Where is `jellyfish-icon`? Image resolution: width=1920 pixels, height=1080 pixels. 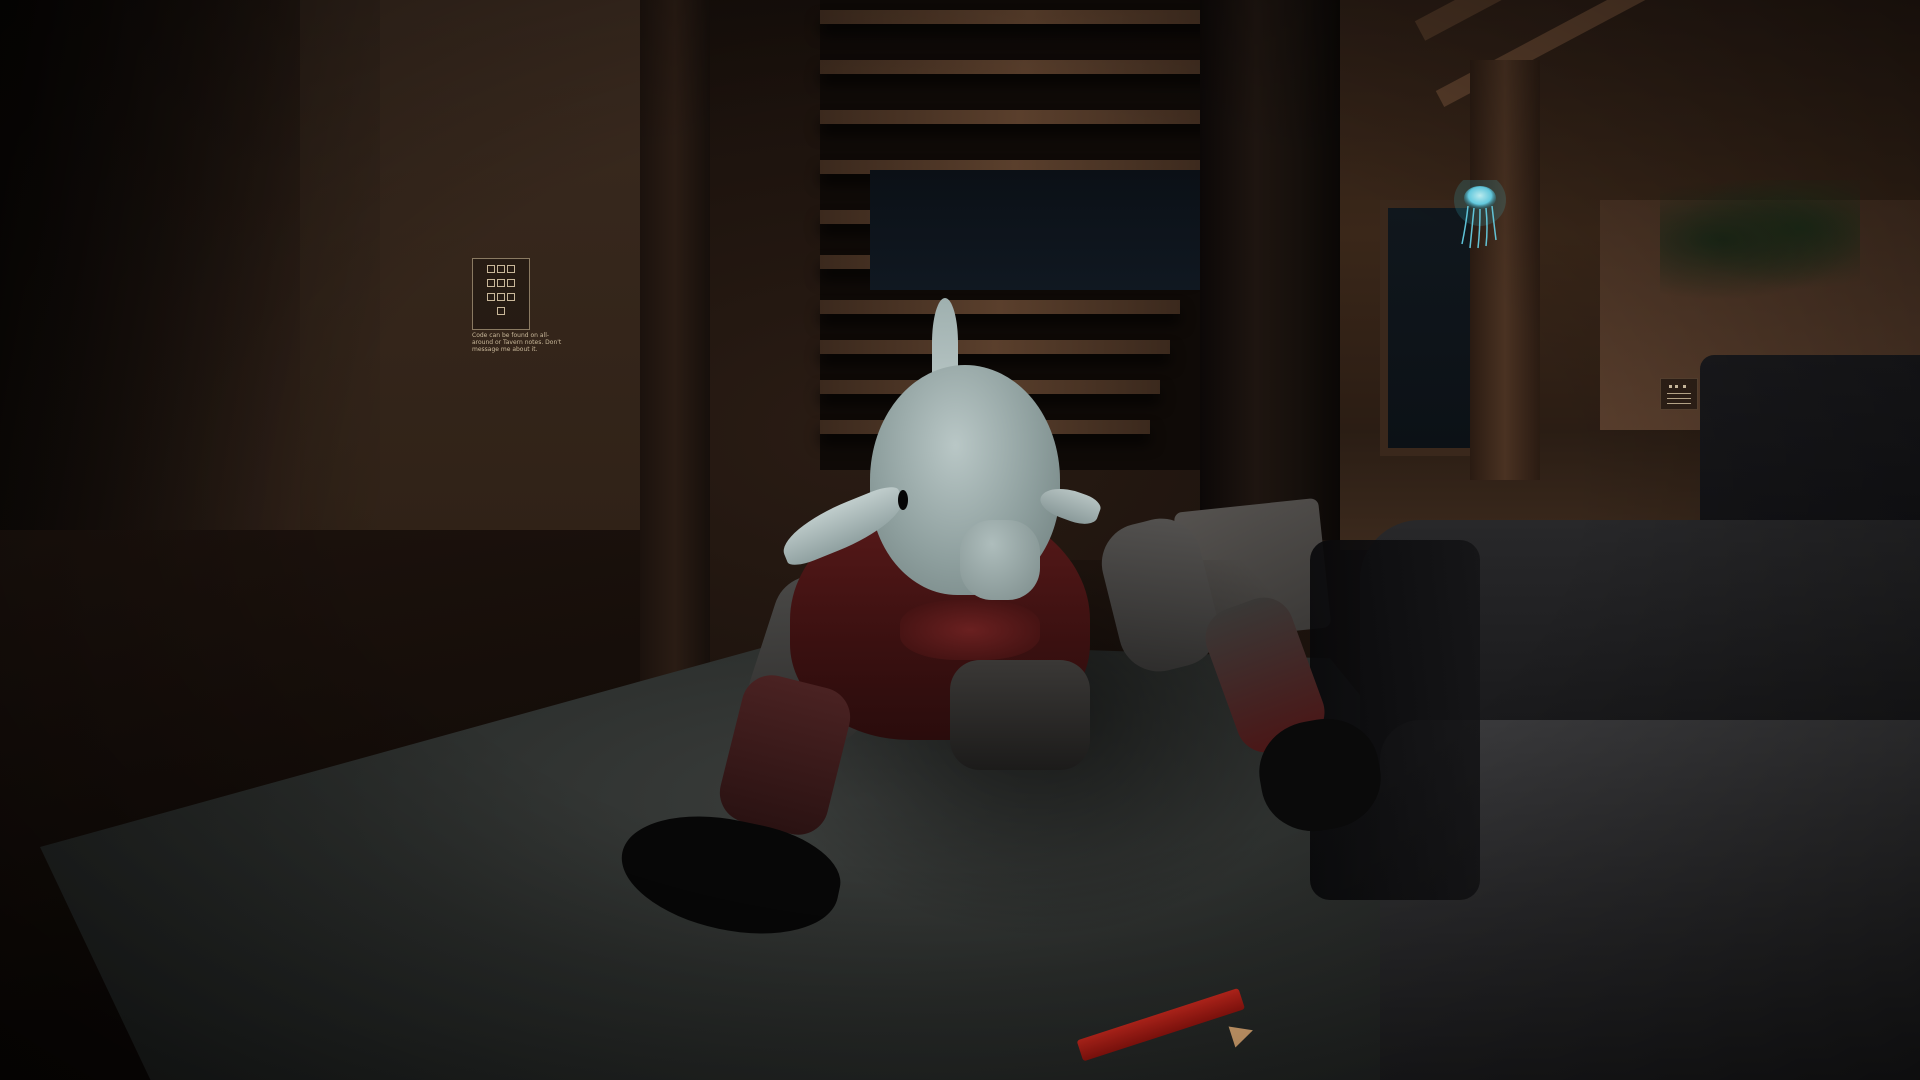 jellyfish-icon is located at coordinates (1480, 211).